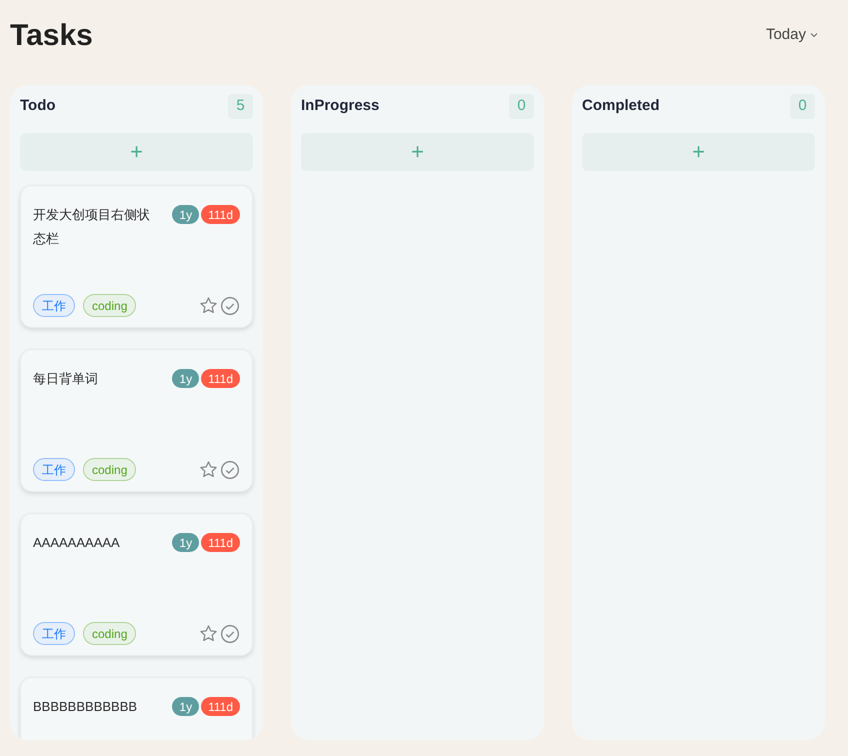  Describe the element at coordinates (77, 543) in the screenshot. I see `task-title: AAAAAAAAAA` at that location.